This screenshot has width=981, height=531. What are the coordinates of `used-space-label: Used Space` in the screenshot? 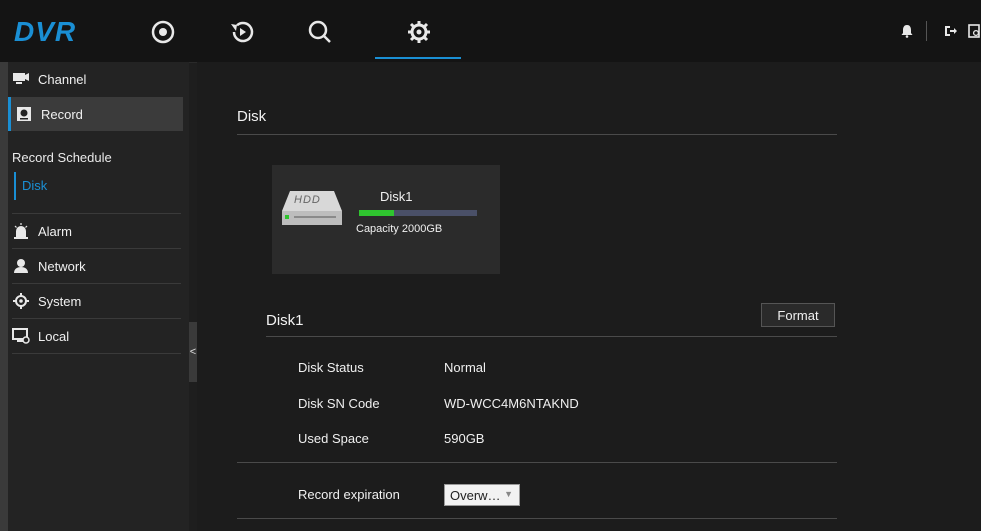 It's located at (333, 438).